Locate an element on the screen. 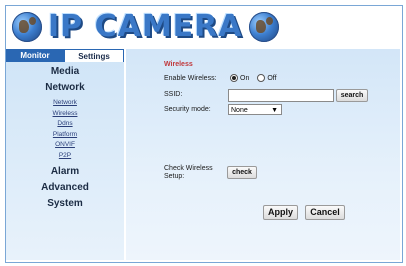 The image size is (406, 266). security-mode-value: None is located at coordinates (239, 110).